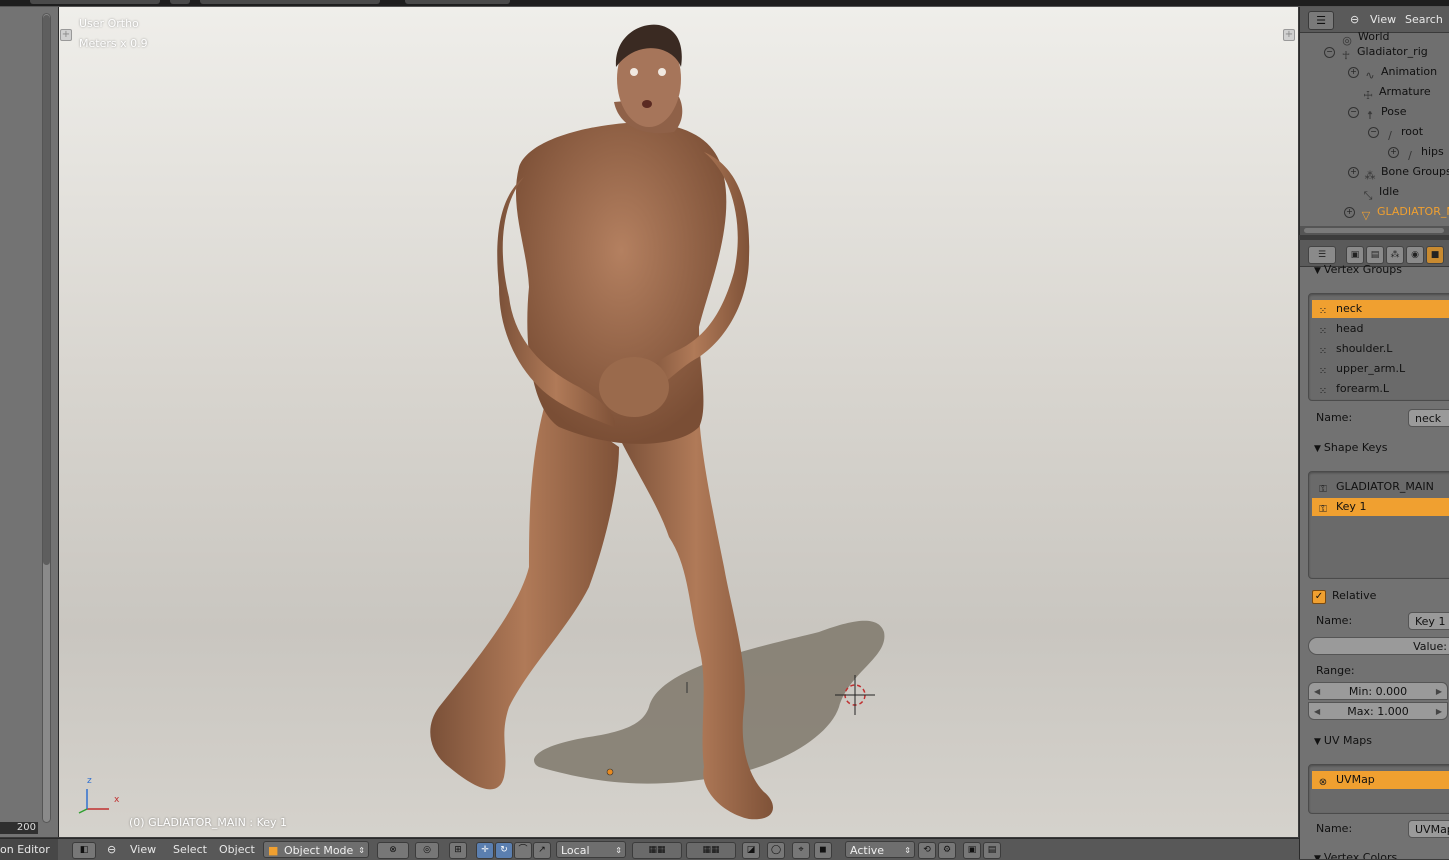 The image size is (1449, 860). I want to click on uv-map-item: ⊗ UVMap, so click(1380, 780).